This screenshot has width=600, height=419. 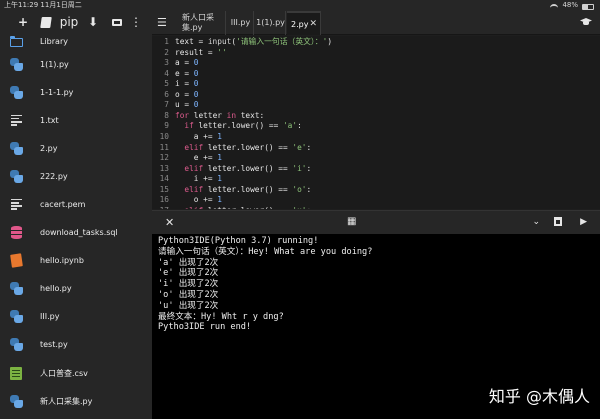 I want to click on file-item: download_tasks.sql, so click(x=76, y=233).